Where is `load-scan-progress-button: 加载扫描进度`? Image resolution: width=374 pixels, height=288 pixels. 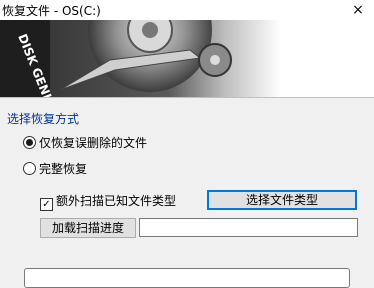
load-scan-progress-button: 加载扫描进度 is located at coordinates (88, 228).